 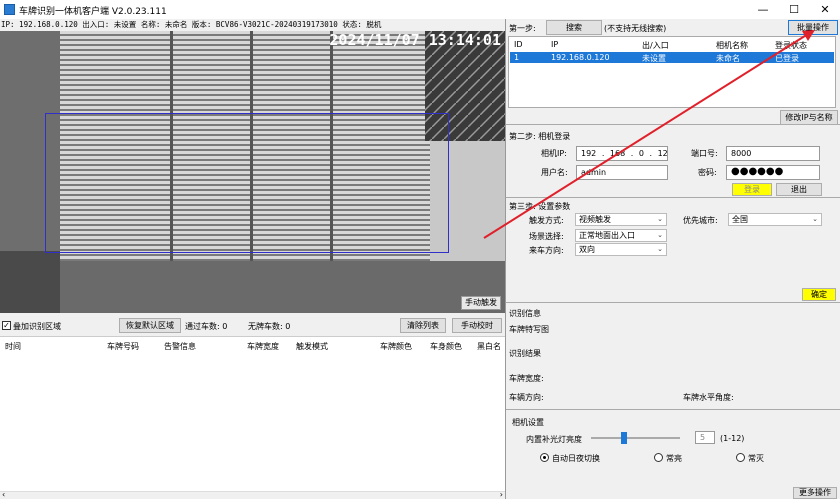 I want to click on recognition-region, so click(x=247, y=183).